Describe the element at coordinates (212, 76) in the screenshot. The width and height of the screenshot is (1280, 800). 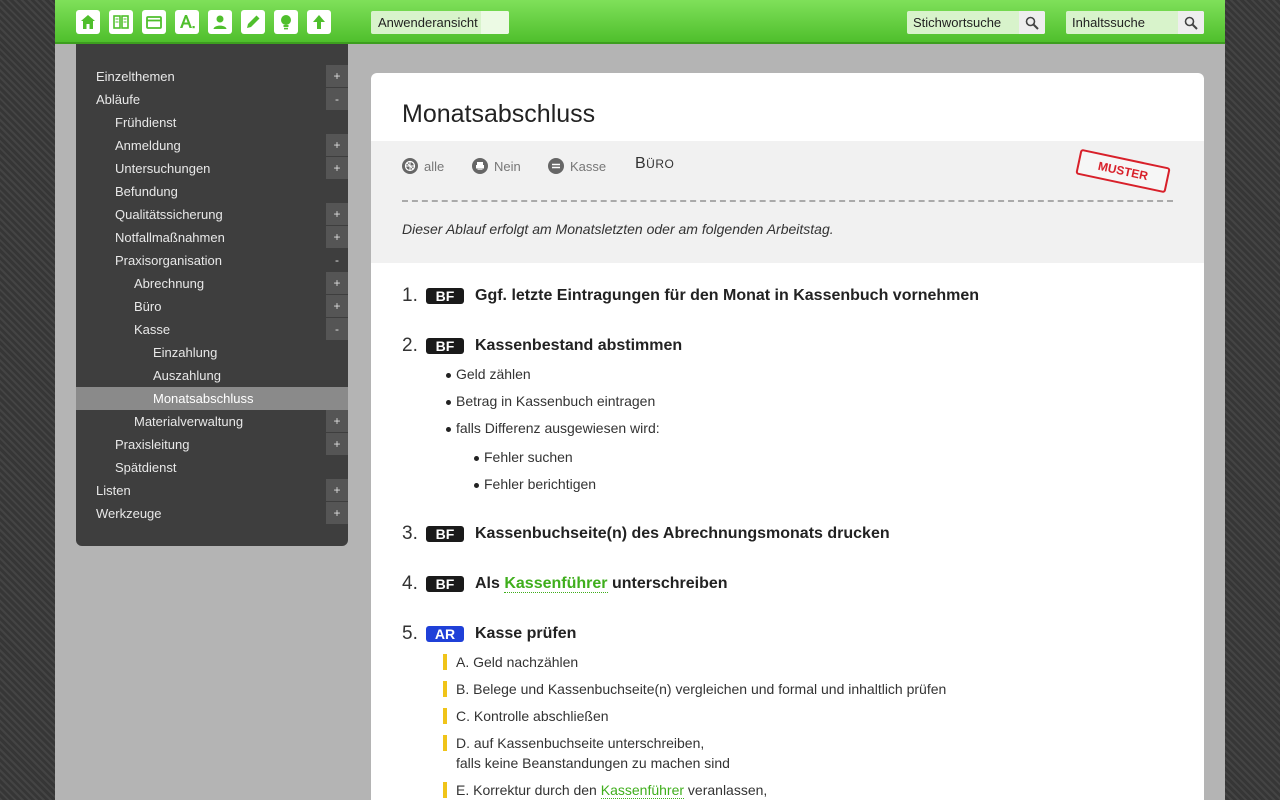
I see `sidebar-item-einzelthemen: Einzelthemen +` at that location.